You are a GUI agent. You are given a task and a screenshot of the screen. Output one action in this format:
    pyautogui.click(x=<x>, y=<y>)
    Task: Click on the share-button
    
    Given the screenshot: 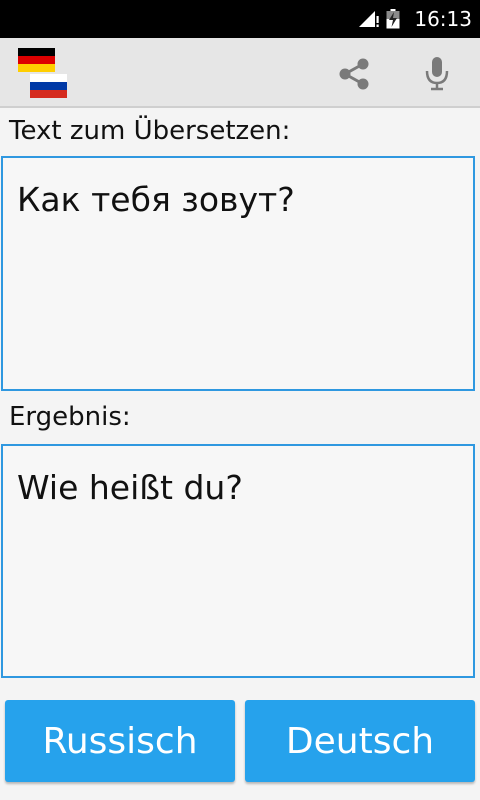 What is the action you would take?
    pyautogui.click(x=354, y=74)
    